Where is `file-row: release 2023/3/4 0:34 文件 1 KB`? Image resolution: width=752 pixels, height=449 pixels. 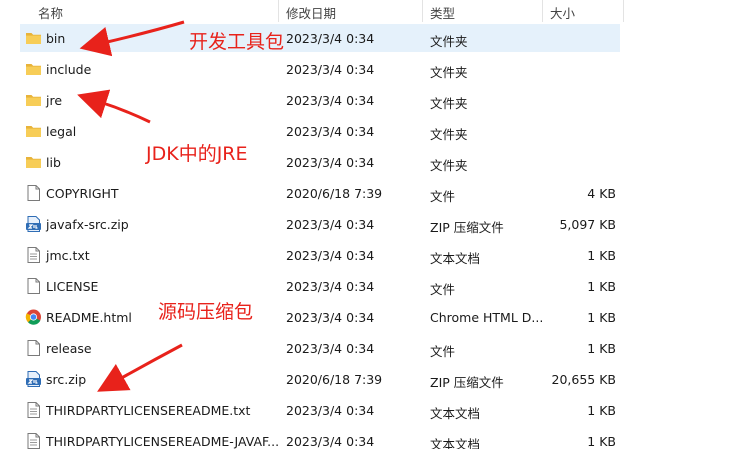 file-row: release 2023/3/4 0:34 文件 1 KB is located at coordinates (320, 348).